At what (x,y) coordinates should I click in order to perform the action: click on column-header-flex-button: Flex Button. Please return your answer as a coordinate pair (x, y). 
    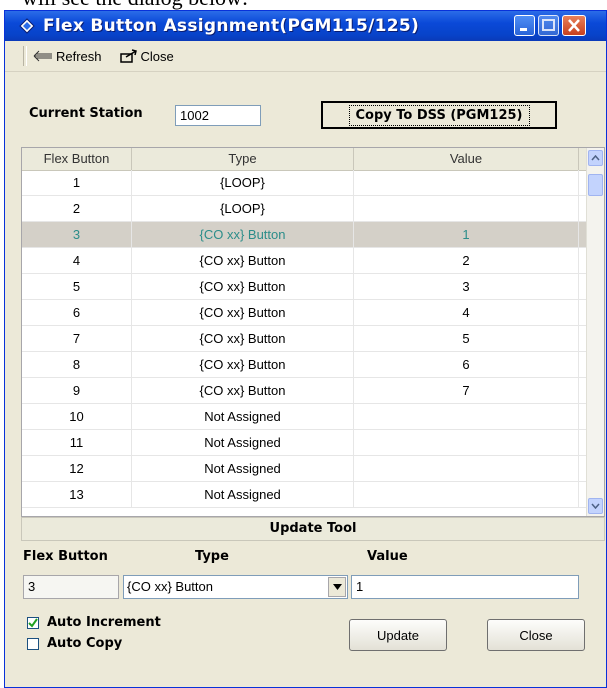
    Looking at the image, I should click on (77, 159).